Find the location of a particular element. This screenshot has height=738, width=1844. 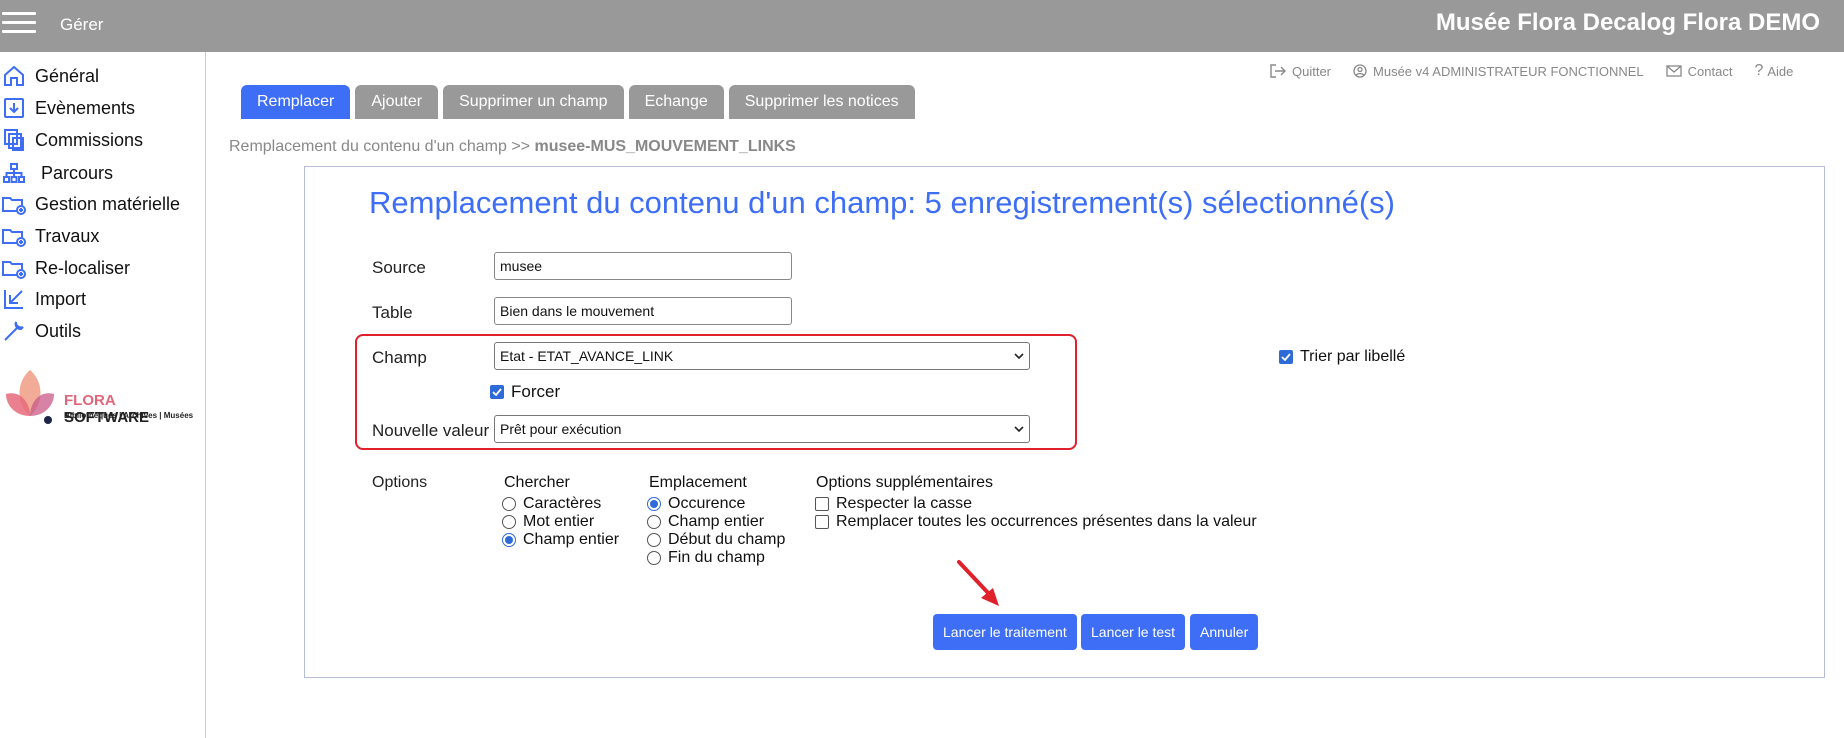

wrench-icon is located at coordinates (14, 331).